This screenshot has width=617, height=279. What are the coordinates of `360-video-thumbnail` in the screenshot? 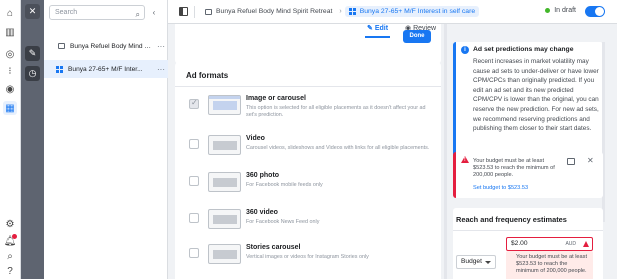 It's located at (224, 219).